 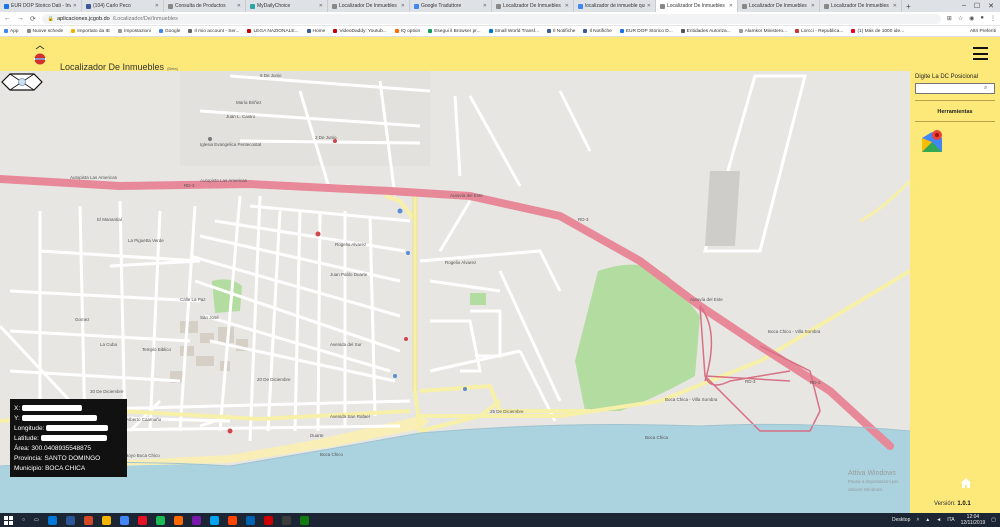 I want to click on bookmark-item: Impostazioni, so click(x=134, y=31).